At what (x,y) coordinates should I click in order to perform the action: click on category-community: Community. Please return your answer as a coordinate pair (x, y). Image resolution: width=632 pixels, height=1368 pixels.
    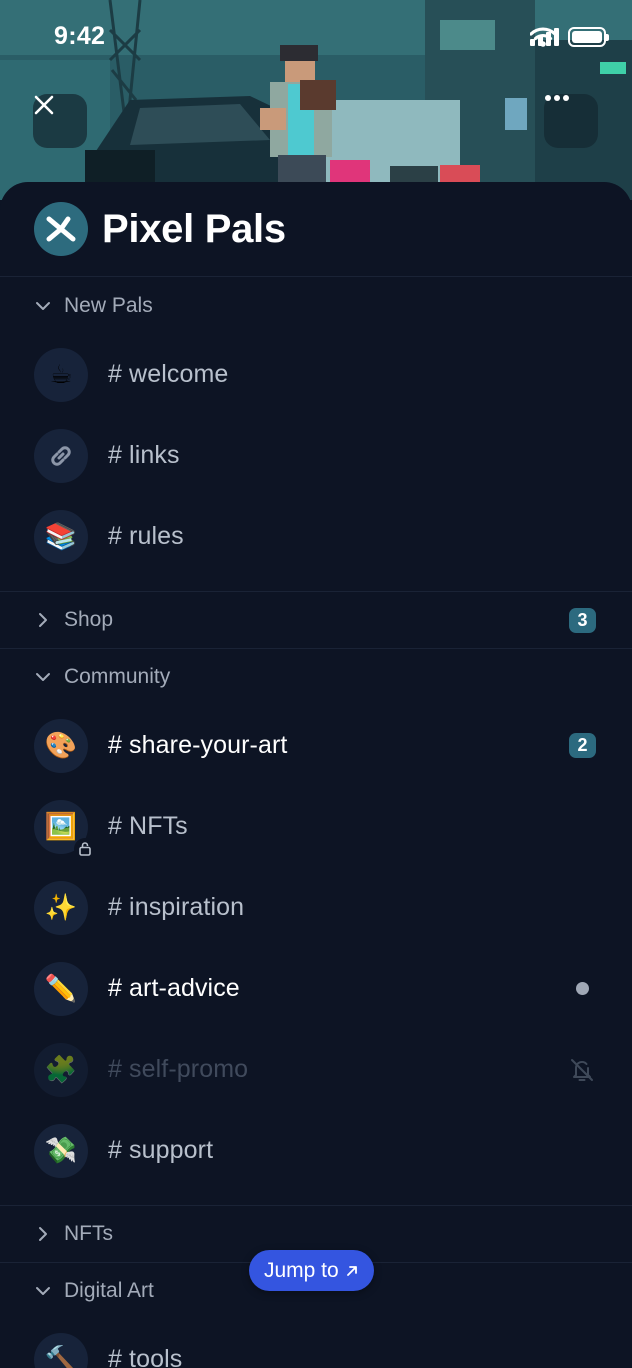
    Looking at the image, I should click on (316, 676).